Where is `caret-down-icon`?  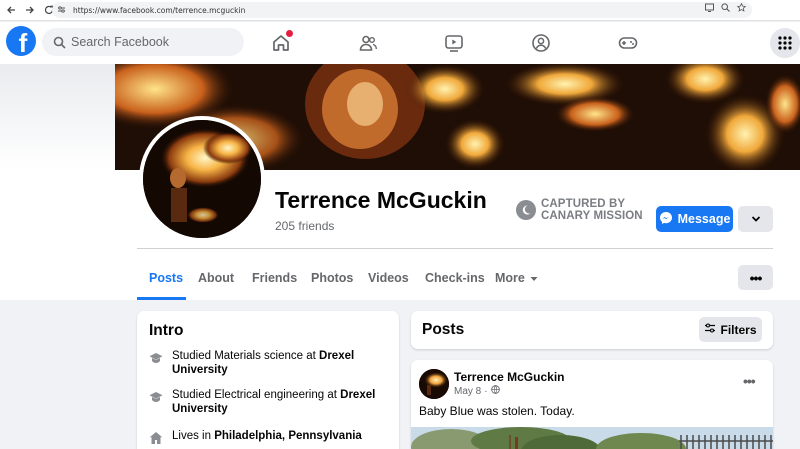
caret-down-icon is located at coordinates (534, 278).